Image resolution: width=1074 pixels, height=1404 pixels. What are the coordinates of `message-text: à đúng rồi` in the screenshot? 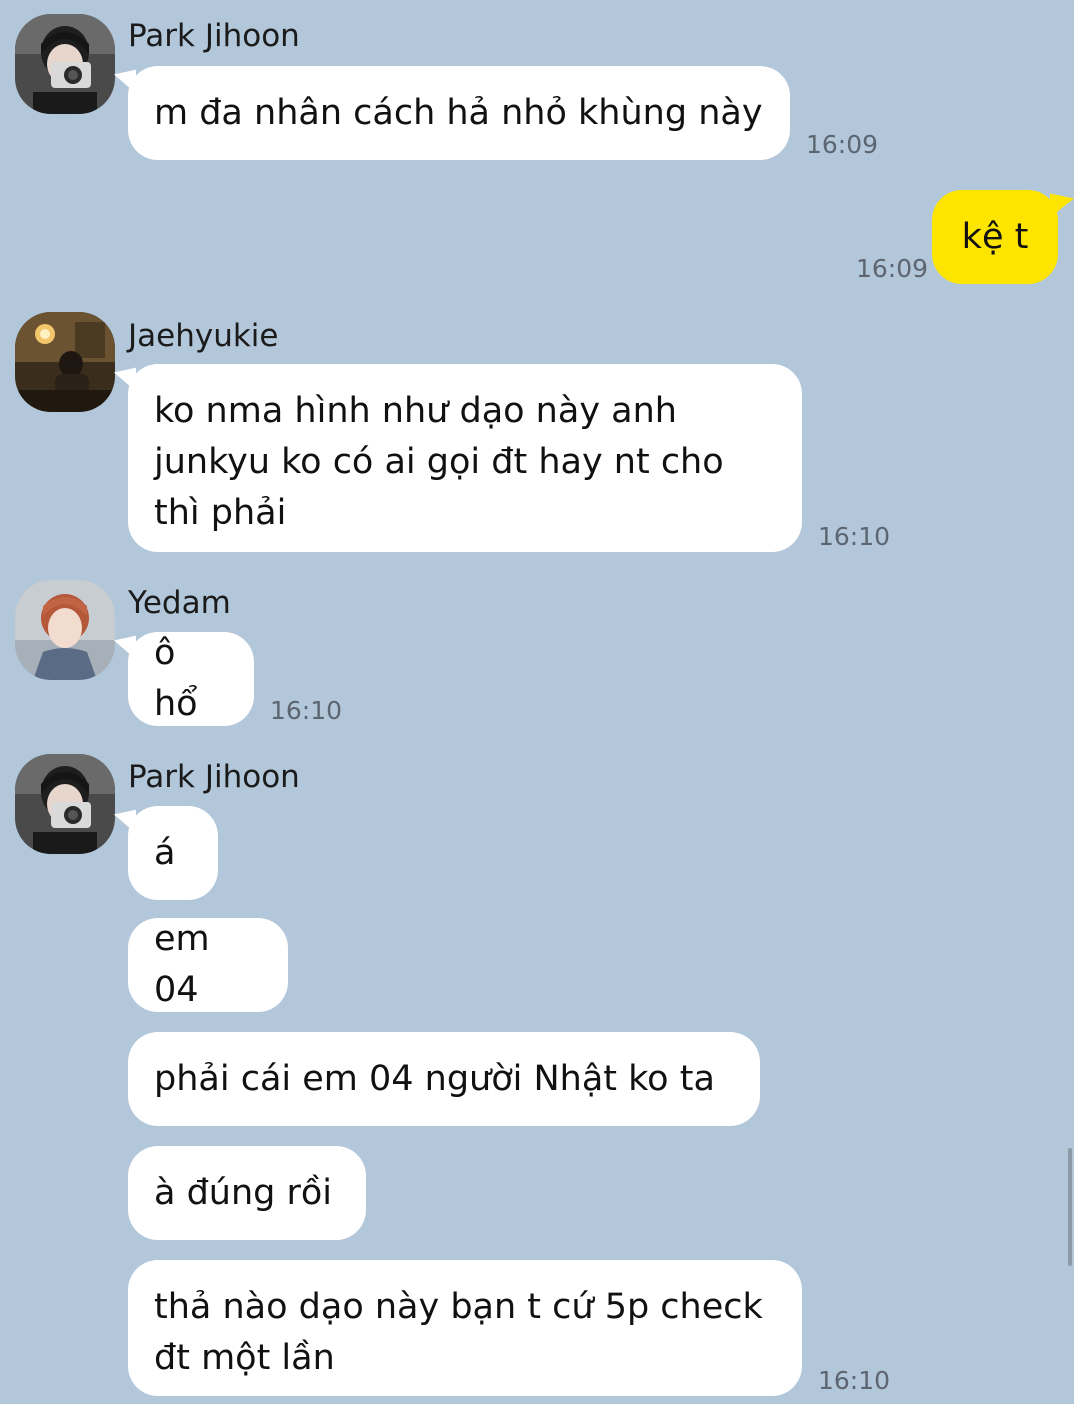 It's located at (243, 1192).